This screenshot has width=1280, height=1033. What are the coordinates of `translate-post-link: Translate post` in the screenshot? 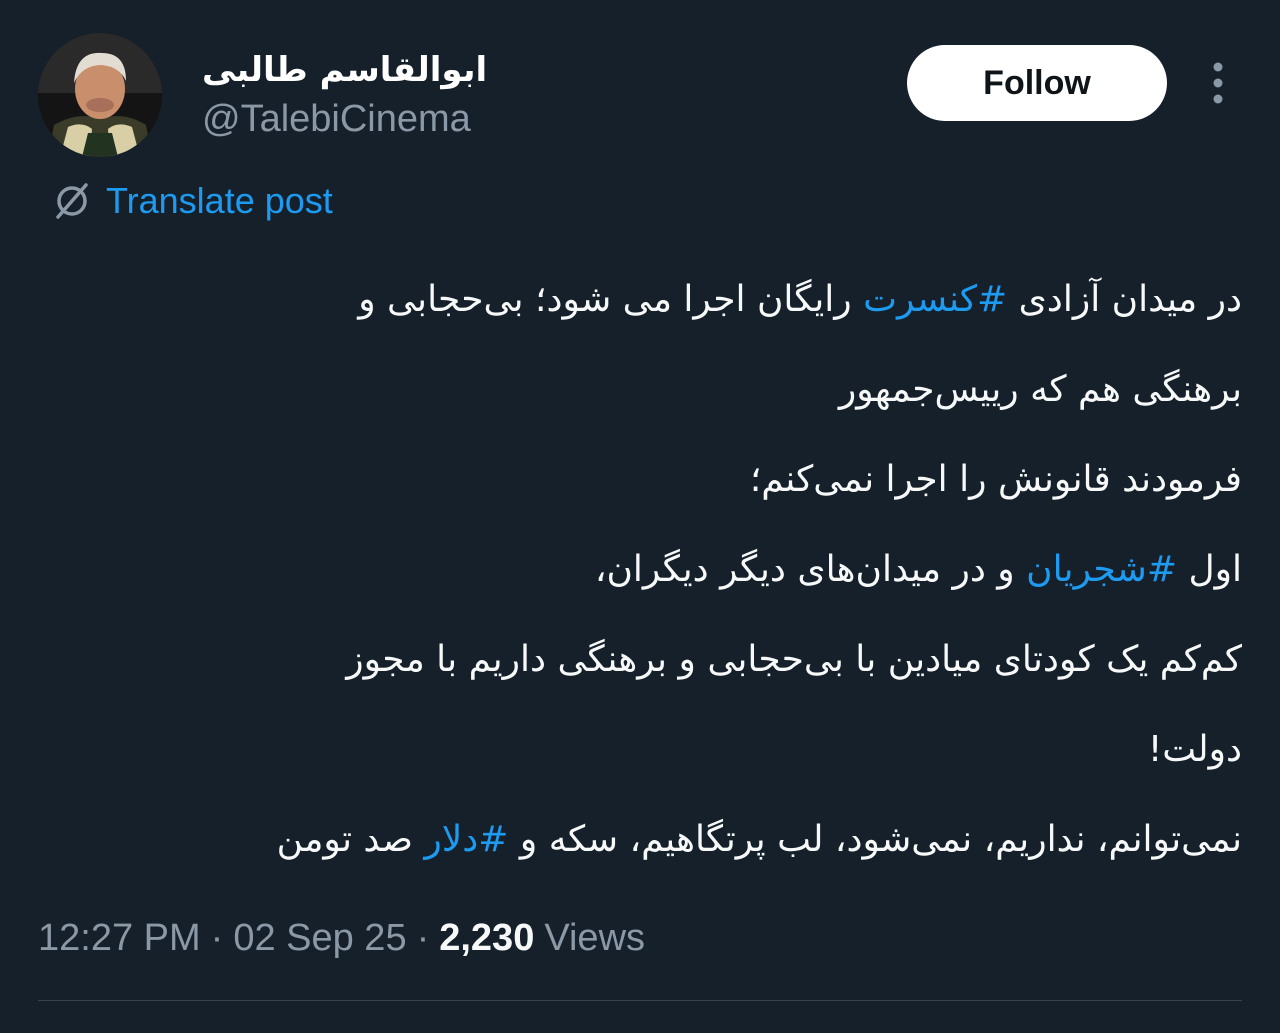 It's located at (191, 201).